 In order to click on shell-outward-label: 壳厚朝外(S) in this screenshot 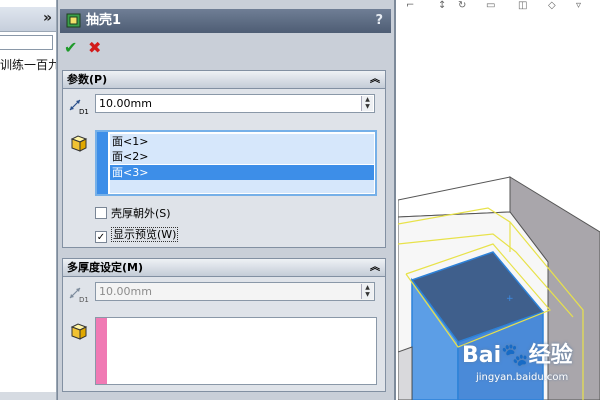, I will do `click(141, 213)`.